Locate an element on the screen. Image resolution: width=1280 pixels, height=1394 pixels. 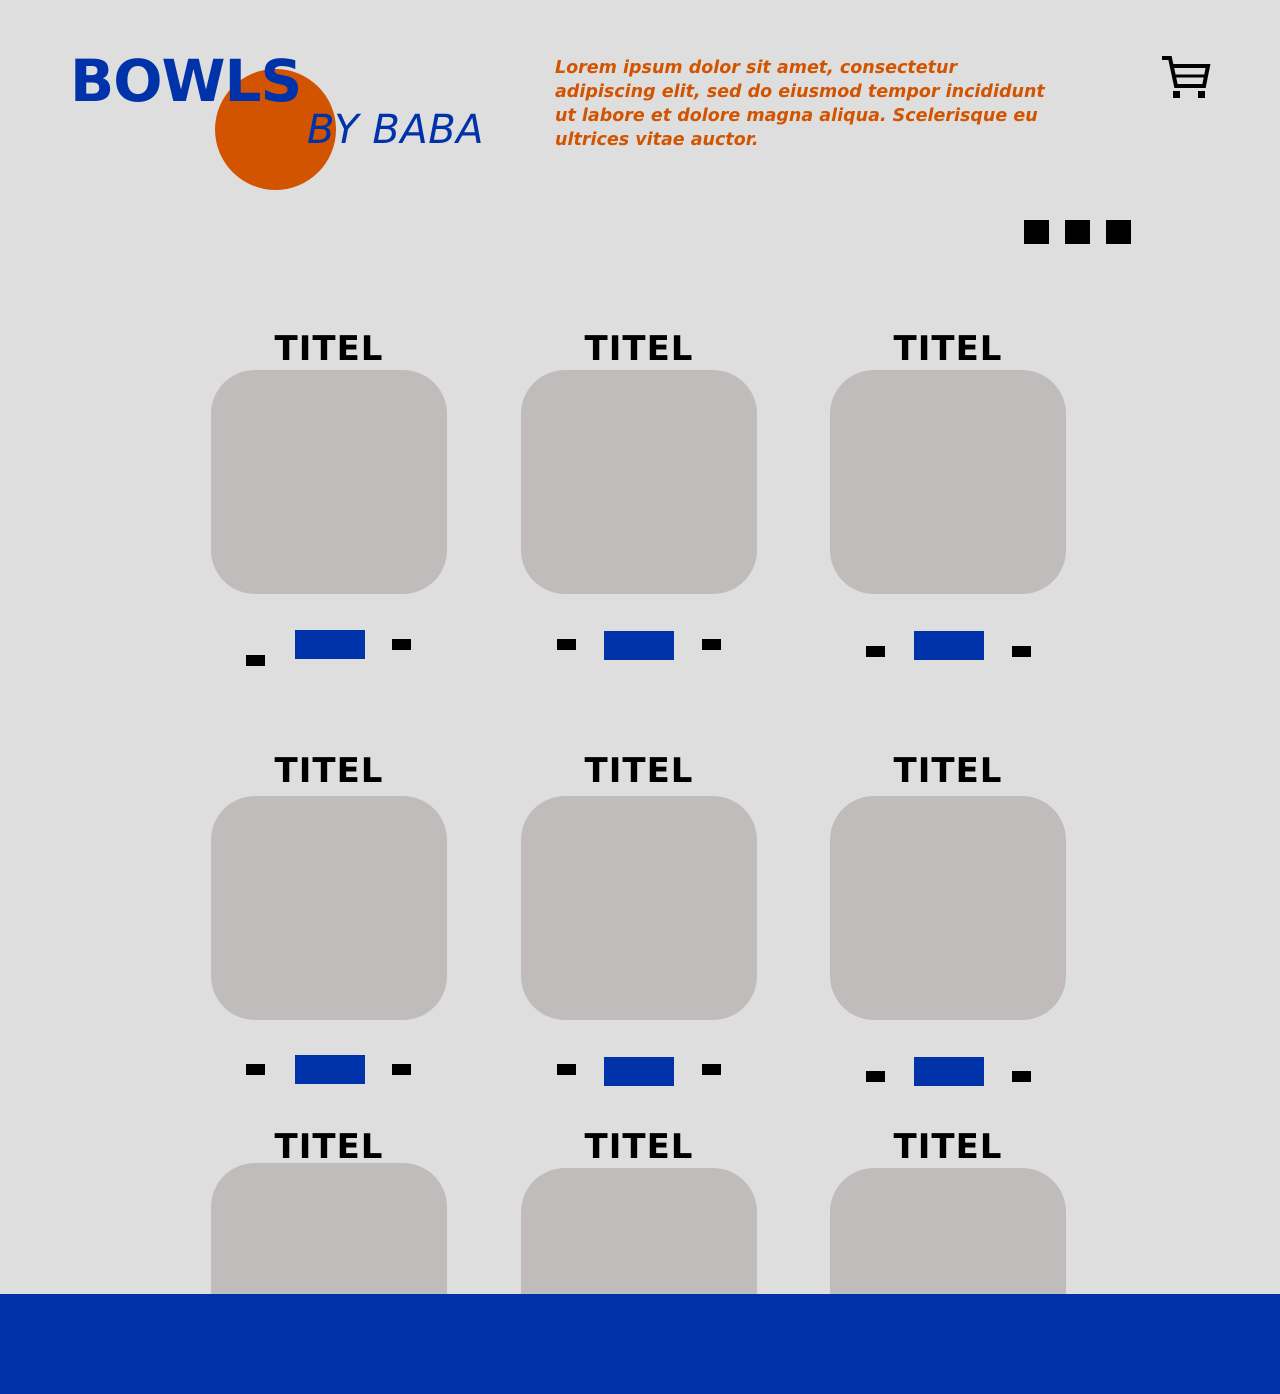
shopping-cart-icon is located at coordinates (1186, 78).